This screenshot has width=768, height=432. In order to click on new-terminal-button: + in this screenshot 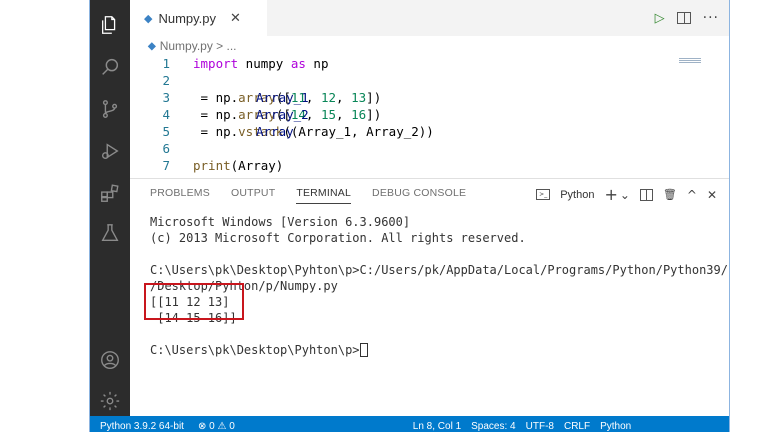, I will do `click(610, 194)`.